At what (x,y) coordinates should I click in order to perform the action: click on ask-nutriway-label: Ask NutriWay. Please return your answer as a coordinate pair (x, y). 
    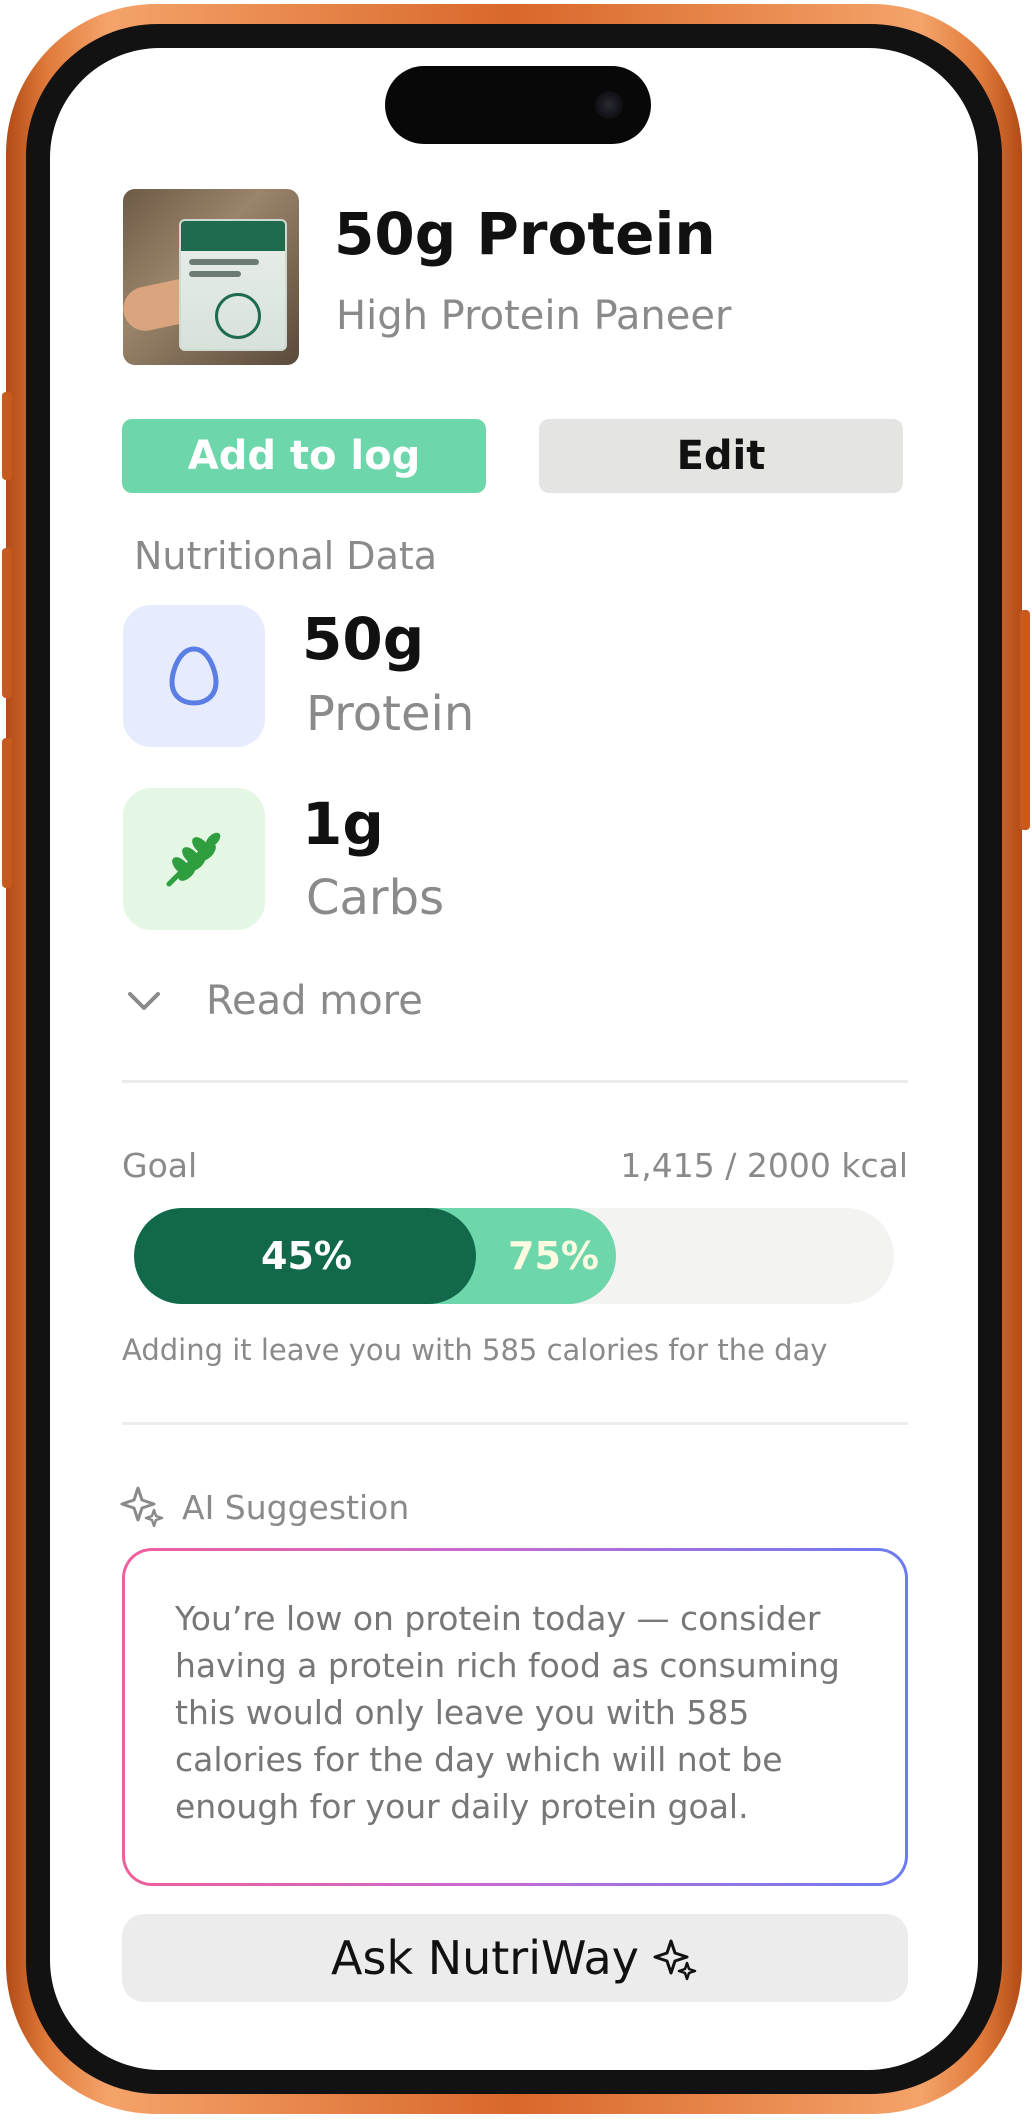
    Looking at the image, I should click on (485, 1958).